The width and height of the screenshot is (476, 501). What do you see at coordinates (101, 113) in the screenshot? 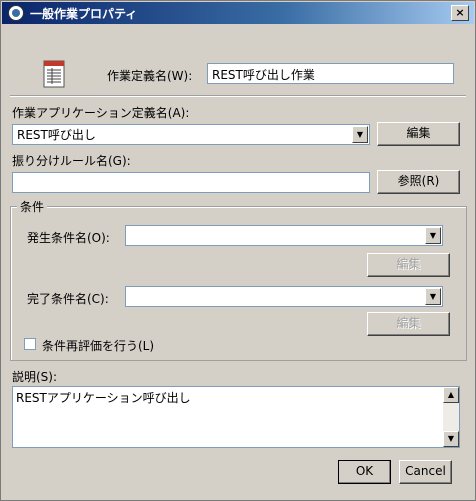
I see `app-definition-label: 作業アプリケーション定義名(A):` at bounding box center [101, 113].